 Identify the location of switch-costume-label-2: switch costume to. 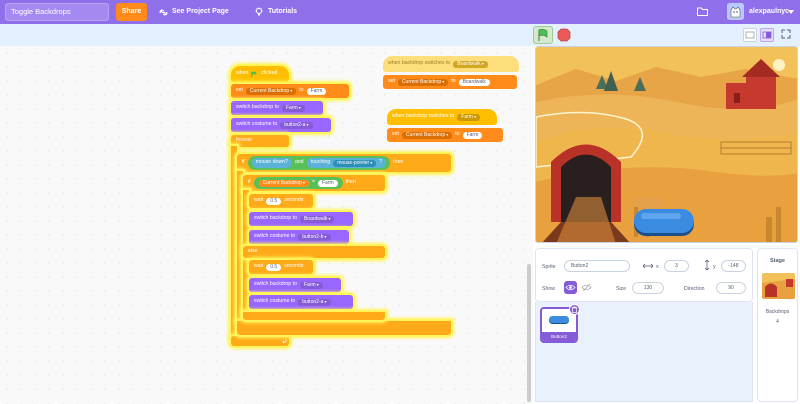
(275, 236).